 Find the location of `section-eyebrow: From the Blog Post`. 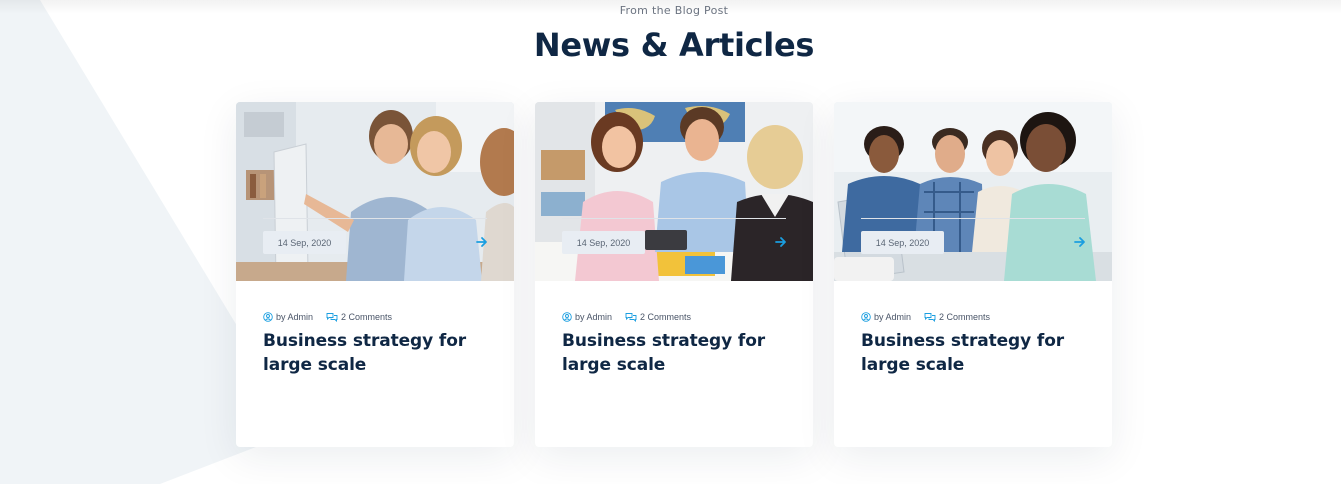

section-eyebrow: From the Blog Post is located at coordinates (674, 10).